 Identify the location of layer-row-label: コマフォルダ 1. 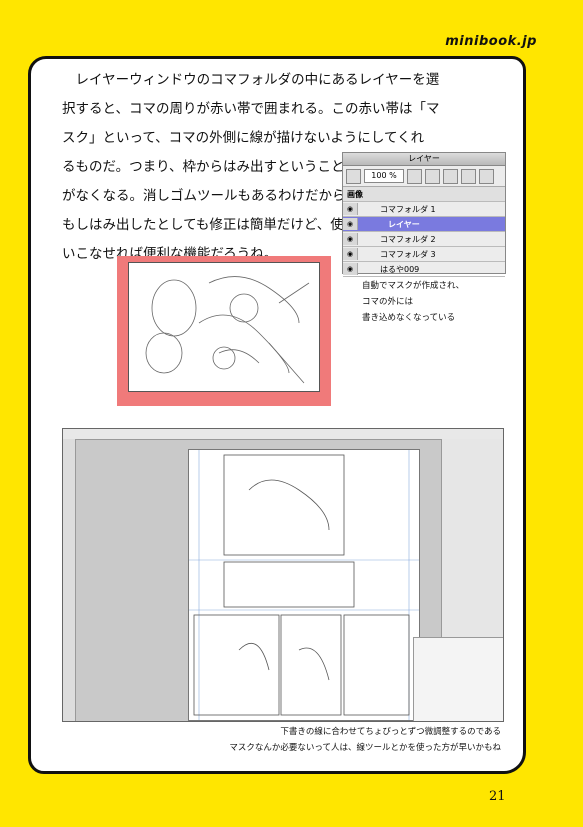
(408, 209).